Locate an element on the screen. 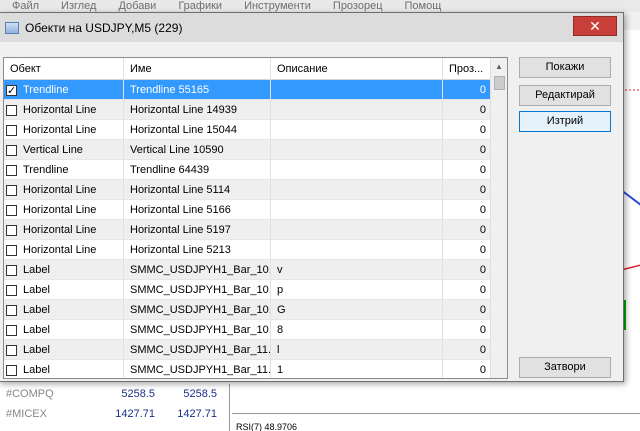 This screenshot has width=640, height=431. table-row: Label SMMC_USDJPYH1_Bar_11... l 0 is located at coordinates (248, 350).